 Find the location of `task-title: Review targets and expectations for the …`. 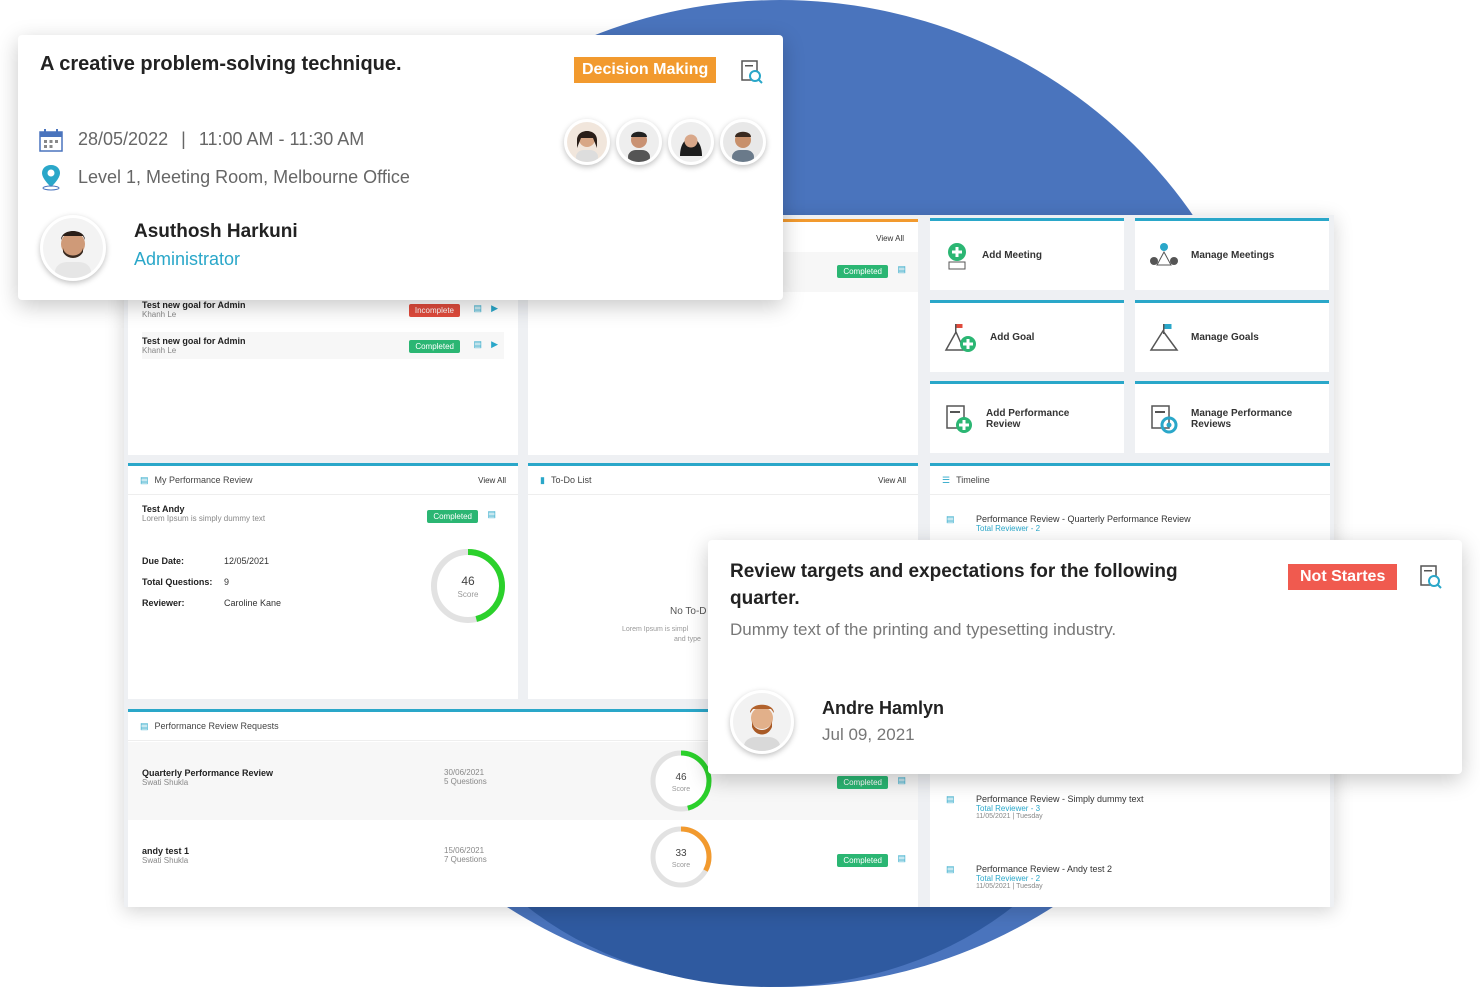

task-title: Review targets and expectations for the … is located at coordinates (954, 585).